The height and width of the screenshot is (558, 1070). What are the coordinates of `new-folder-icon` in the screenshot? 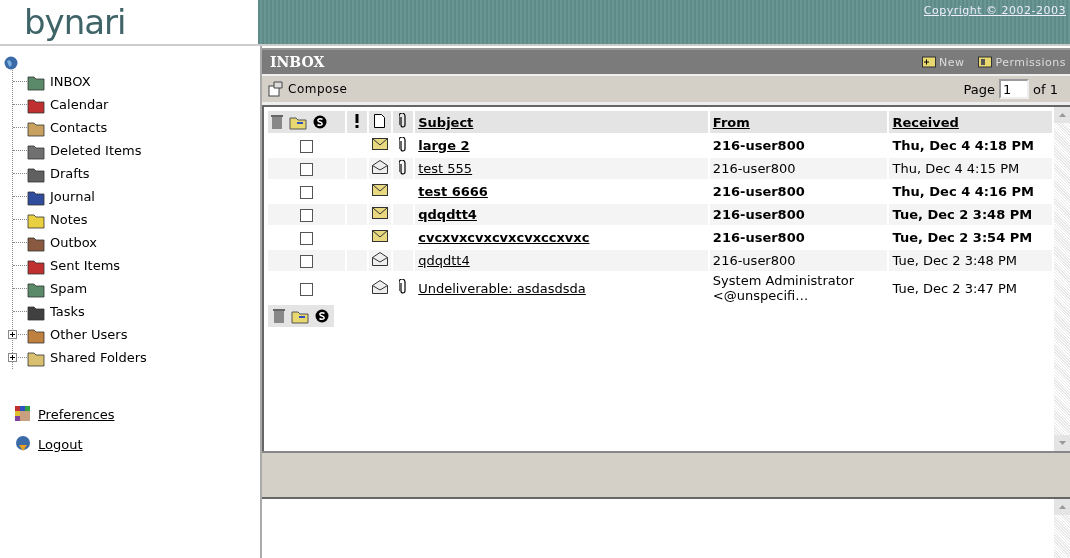 It's located at (928, 62).